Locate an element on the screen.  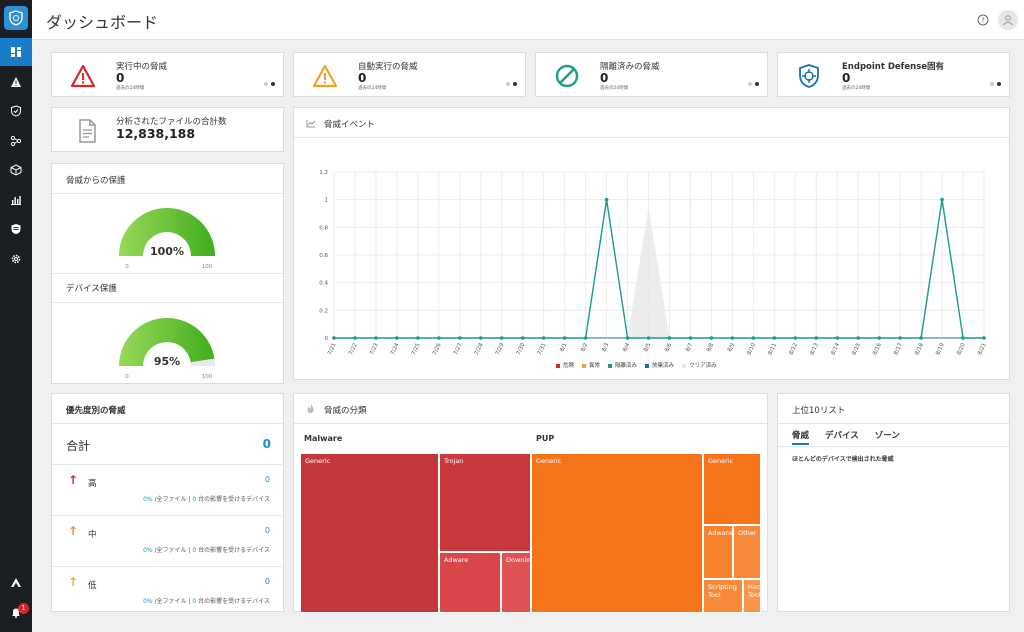
sidebar-item-dashboard is located at coordinates (16, 52).